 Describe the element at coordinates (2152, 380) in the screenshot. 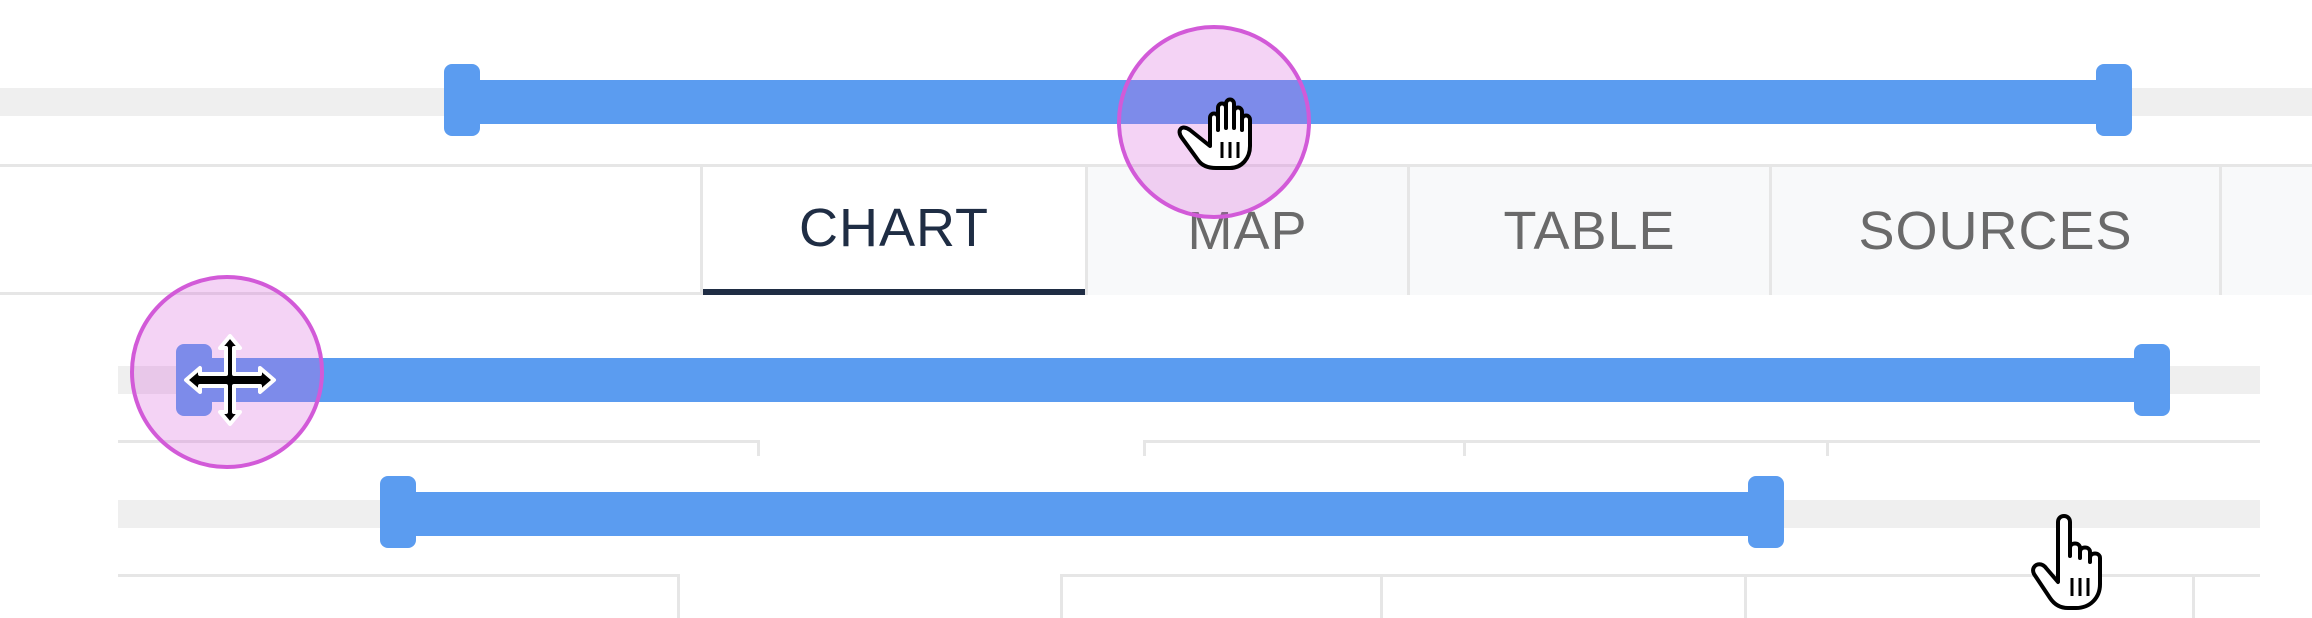

I see `middle-timeline-end-handle` at that location.